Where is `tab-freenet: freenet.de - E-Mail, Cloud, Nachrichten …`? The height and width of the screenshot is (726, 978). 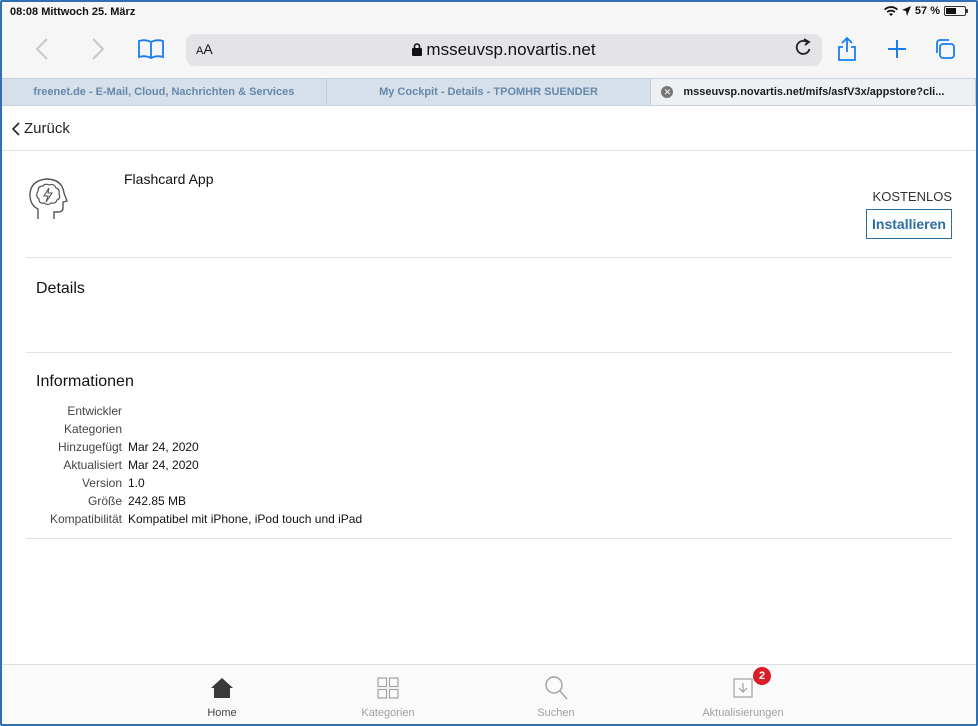 tab-freenet: freenet.de - E-Mail, Cloud, Nachrichten … is located at coordinates (164, 92).